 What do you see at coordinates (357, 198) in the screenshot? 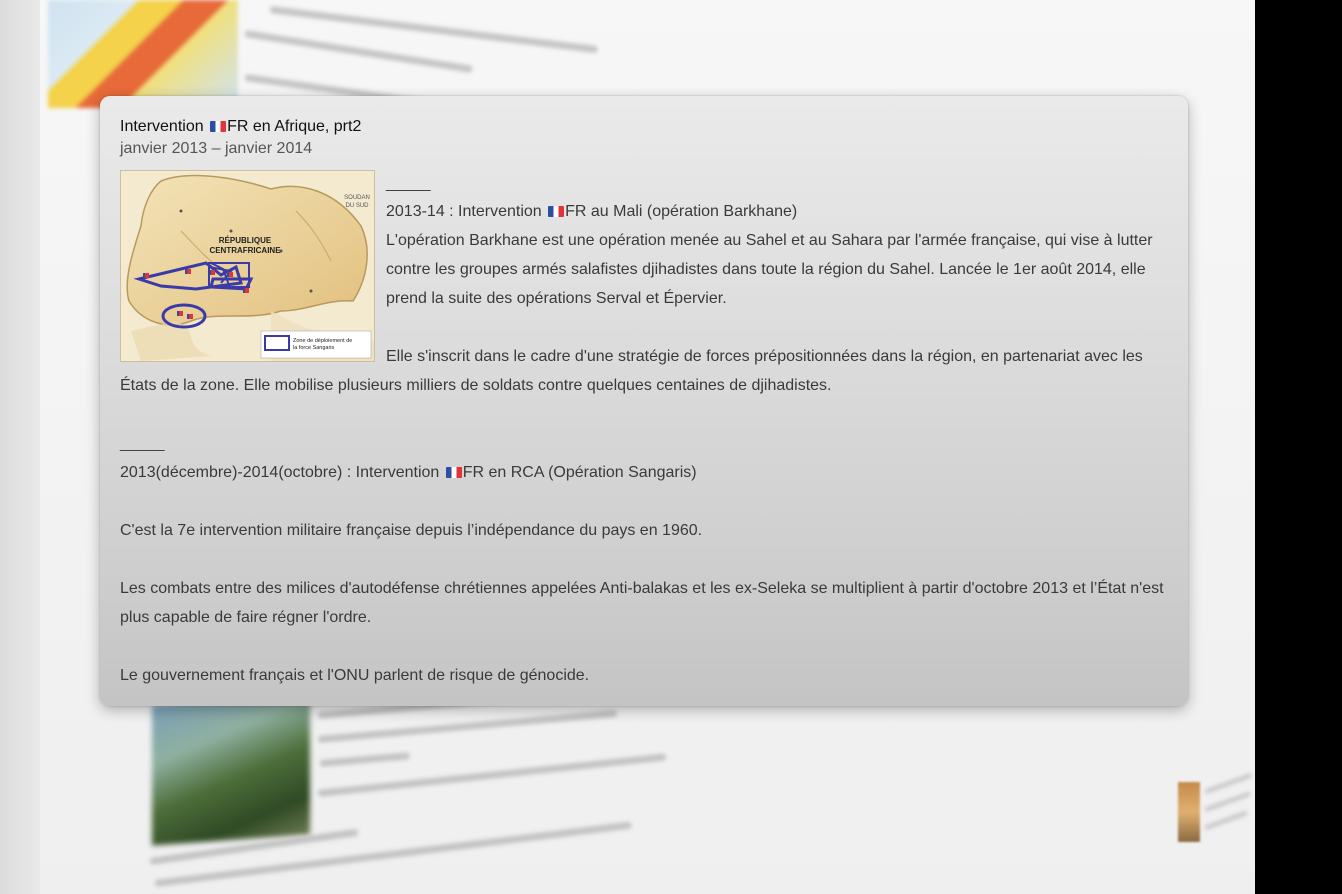
I see `map-neighbor-label-1: SOUDAN` at bounding box center [357, 198].